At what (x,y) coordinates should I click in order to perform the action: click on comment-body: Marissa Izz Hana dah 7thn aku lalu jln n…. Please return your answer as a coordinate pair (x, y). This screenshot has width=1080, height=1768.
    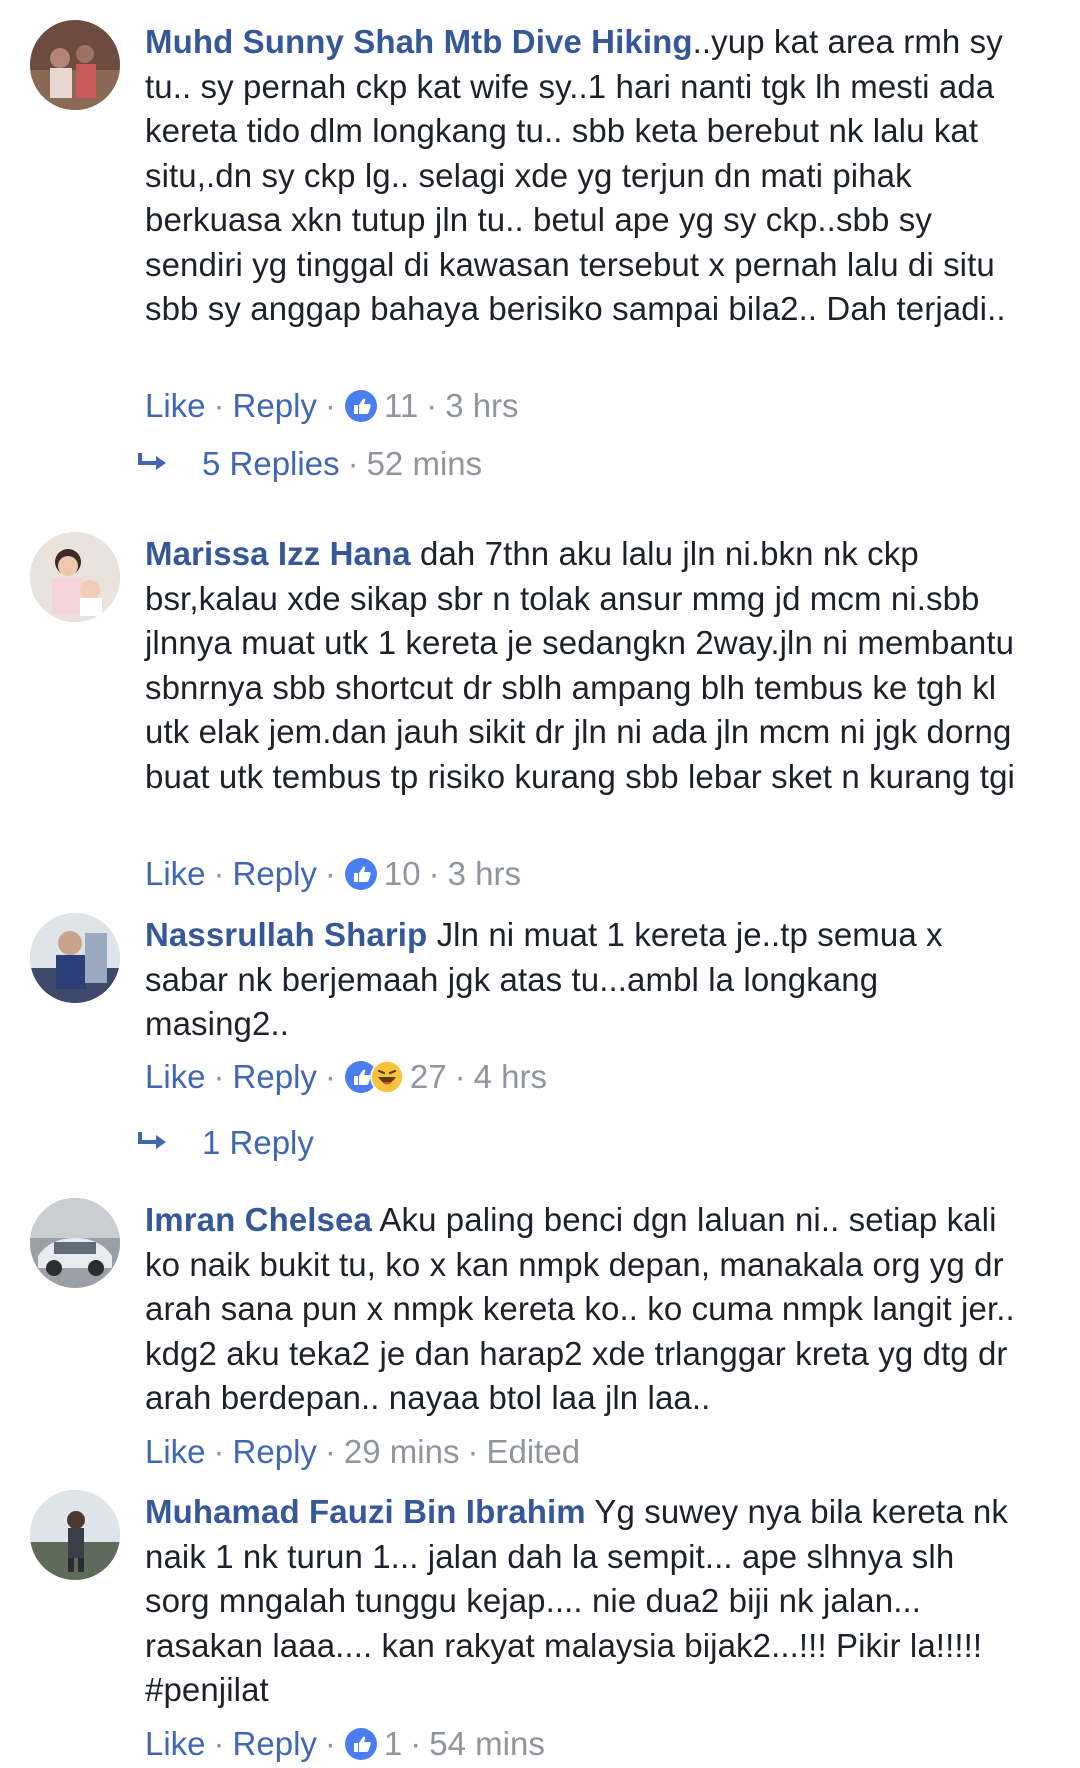
    Looking at the image, I should click on (585, 665).